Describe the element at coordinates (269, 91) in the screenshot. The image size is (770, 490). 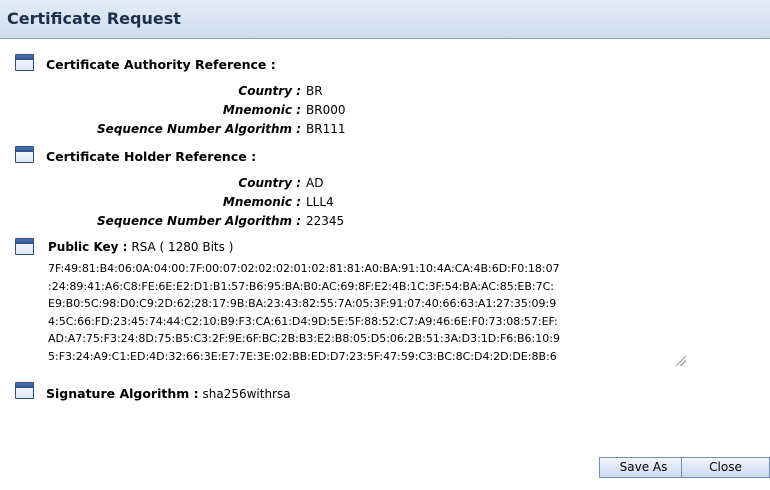
I see `ca-country-label: Country :` at that location.